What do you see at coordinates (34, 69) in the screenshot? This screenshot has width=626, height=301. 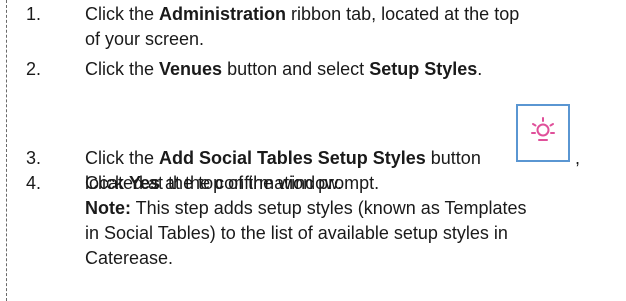 I see `step-number: 2.` at bounding box center [34, 69].